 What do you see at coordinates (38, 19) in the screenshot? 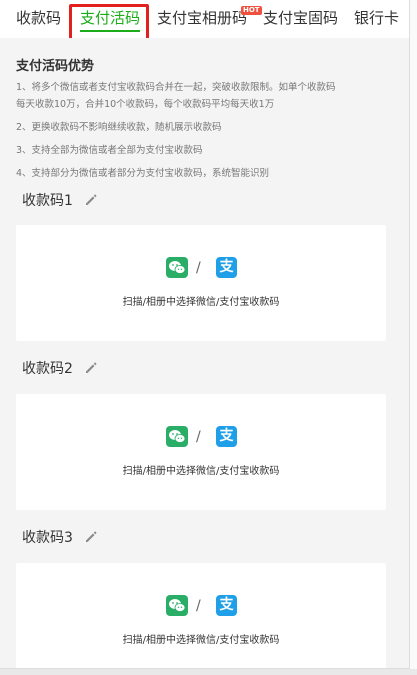
I see `tab-qrcode: 收款码` at bounding box center [38, 19].